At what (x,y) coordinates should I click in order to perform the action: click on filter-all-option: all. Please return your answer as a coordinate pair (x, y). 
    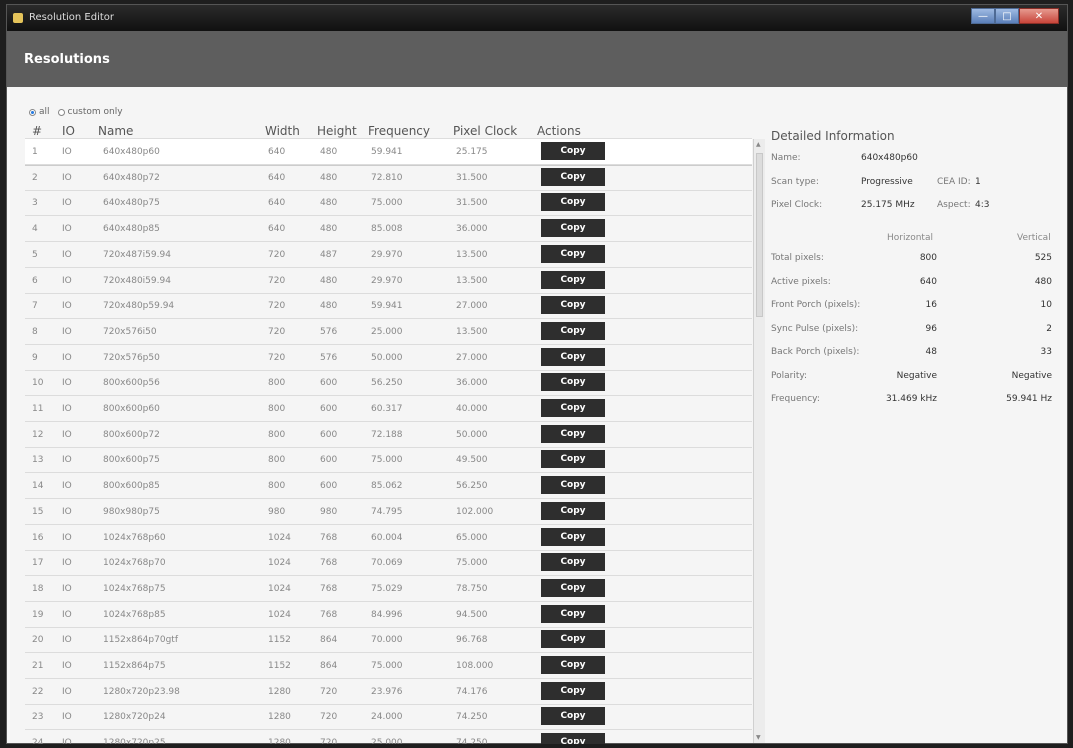
    Looking at the image, I should click on (39, 112).